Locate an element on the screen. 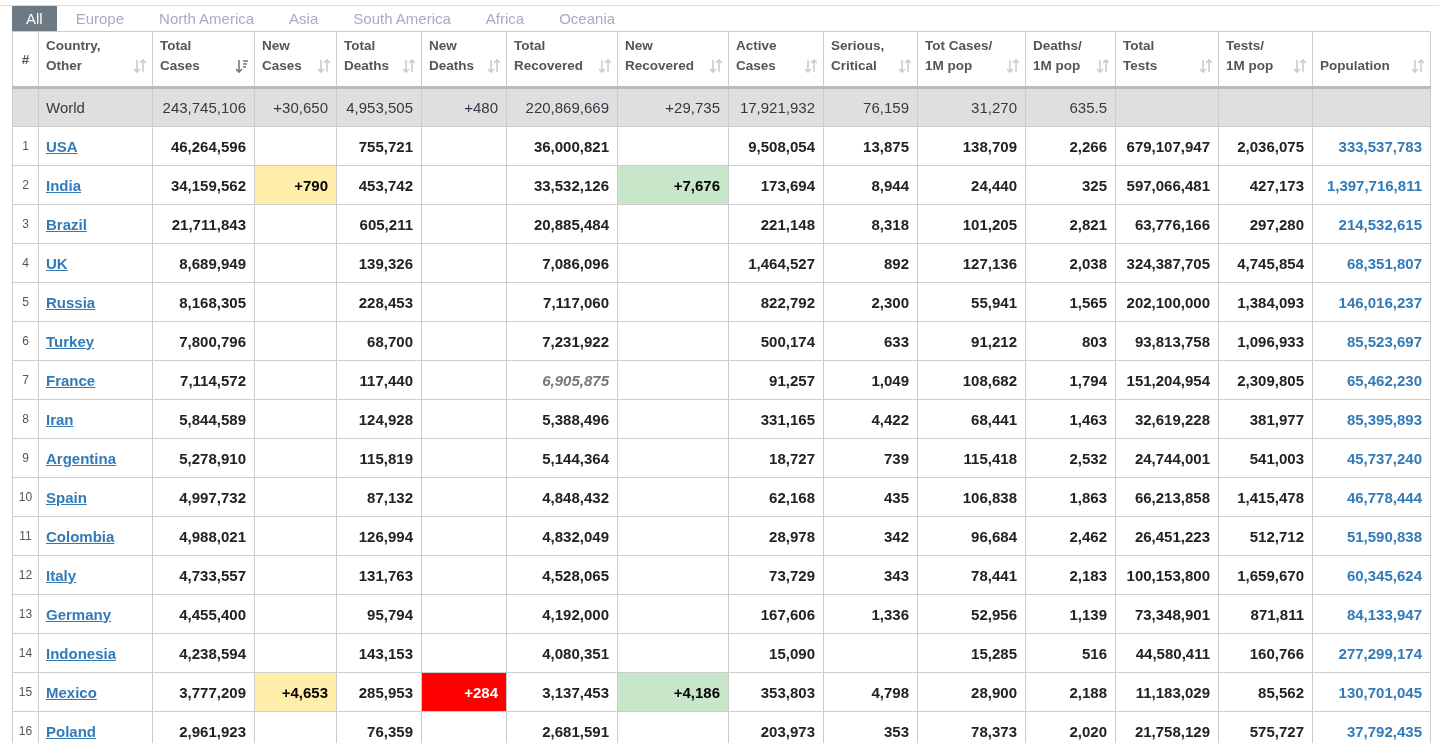 The image size is (1439, 743). table-cell: 202,100,000 is located at coordinates (1167, 302).